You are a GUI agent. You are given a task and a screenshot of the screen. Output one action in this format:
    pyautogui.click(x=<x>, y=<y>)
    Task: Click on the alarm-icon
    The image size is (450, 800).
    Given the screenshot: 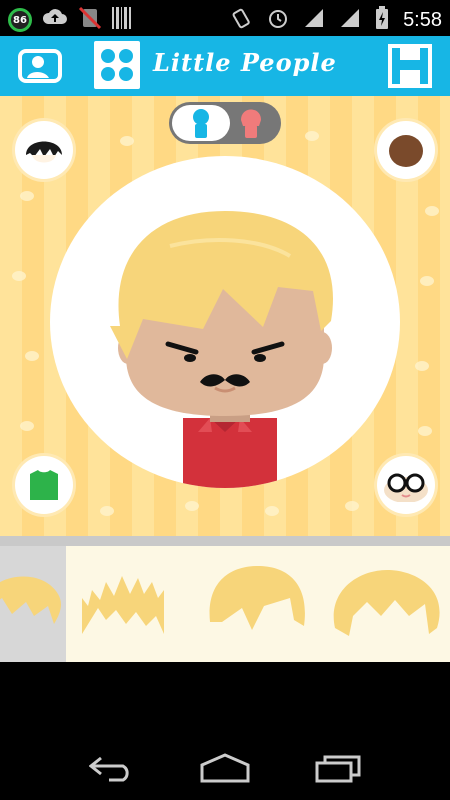 What is the action you would take?
    pyautogui.click(x=278, y=20)
    